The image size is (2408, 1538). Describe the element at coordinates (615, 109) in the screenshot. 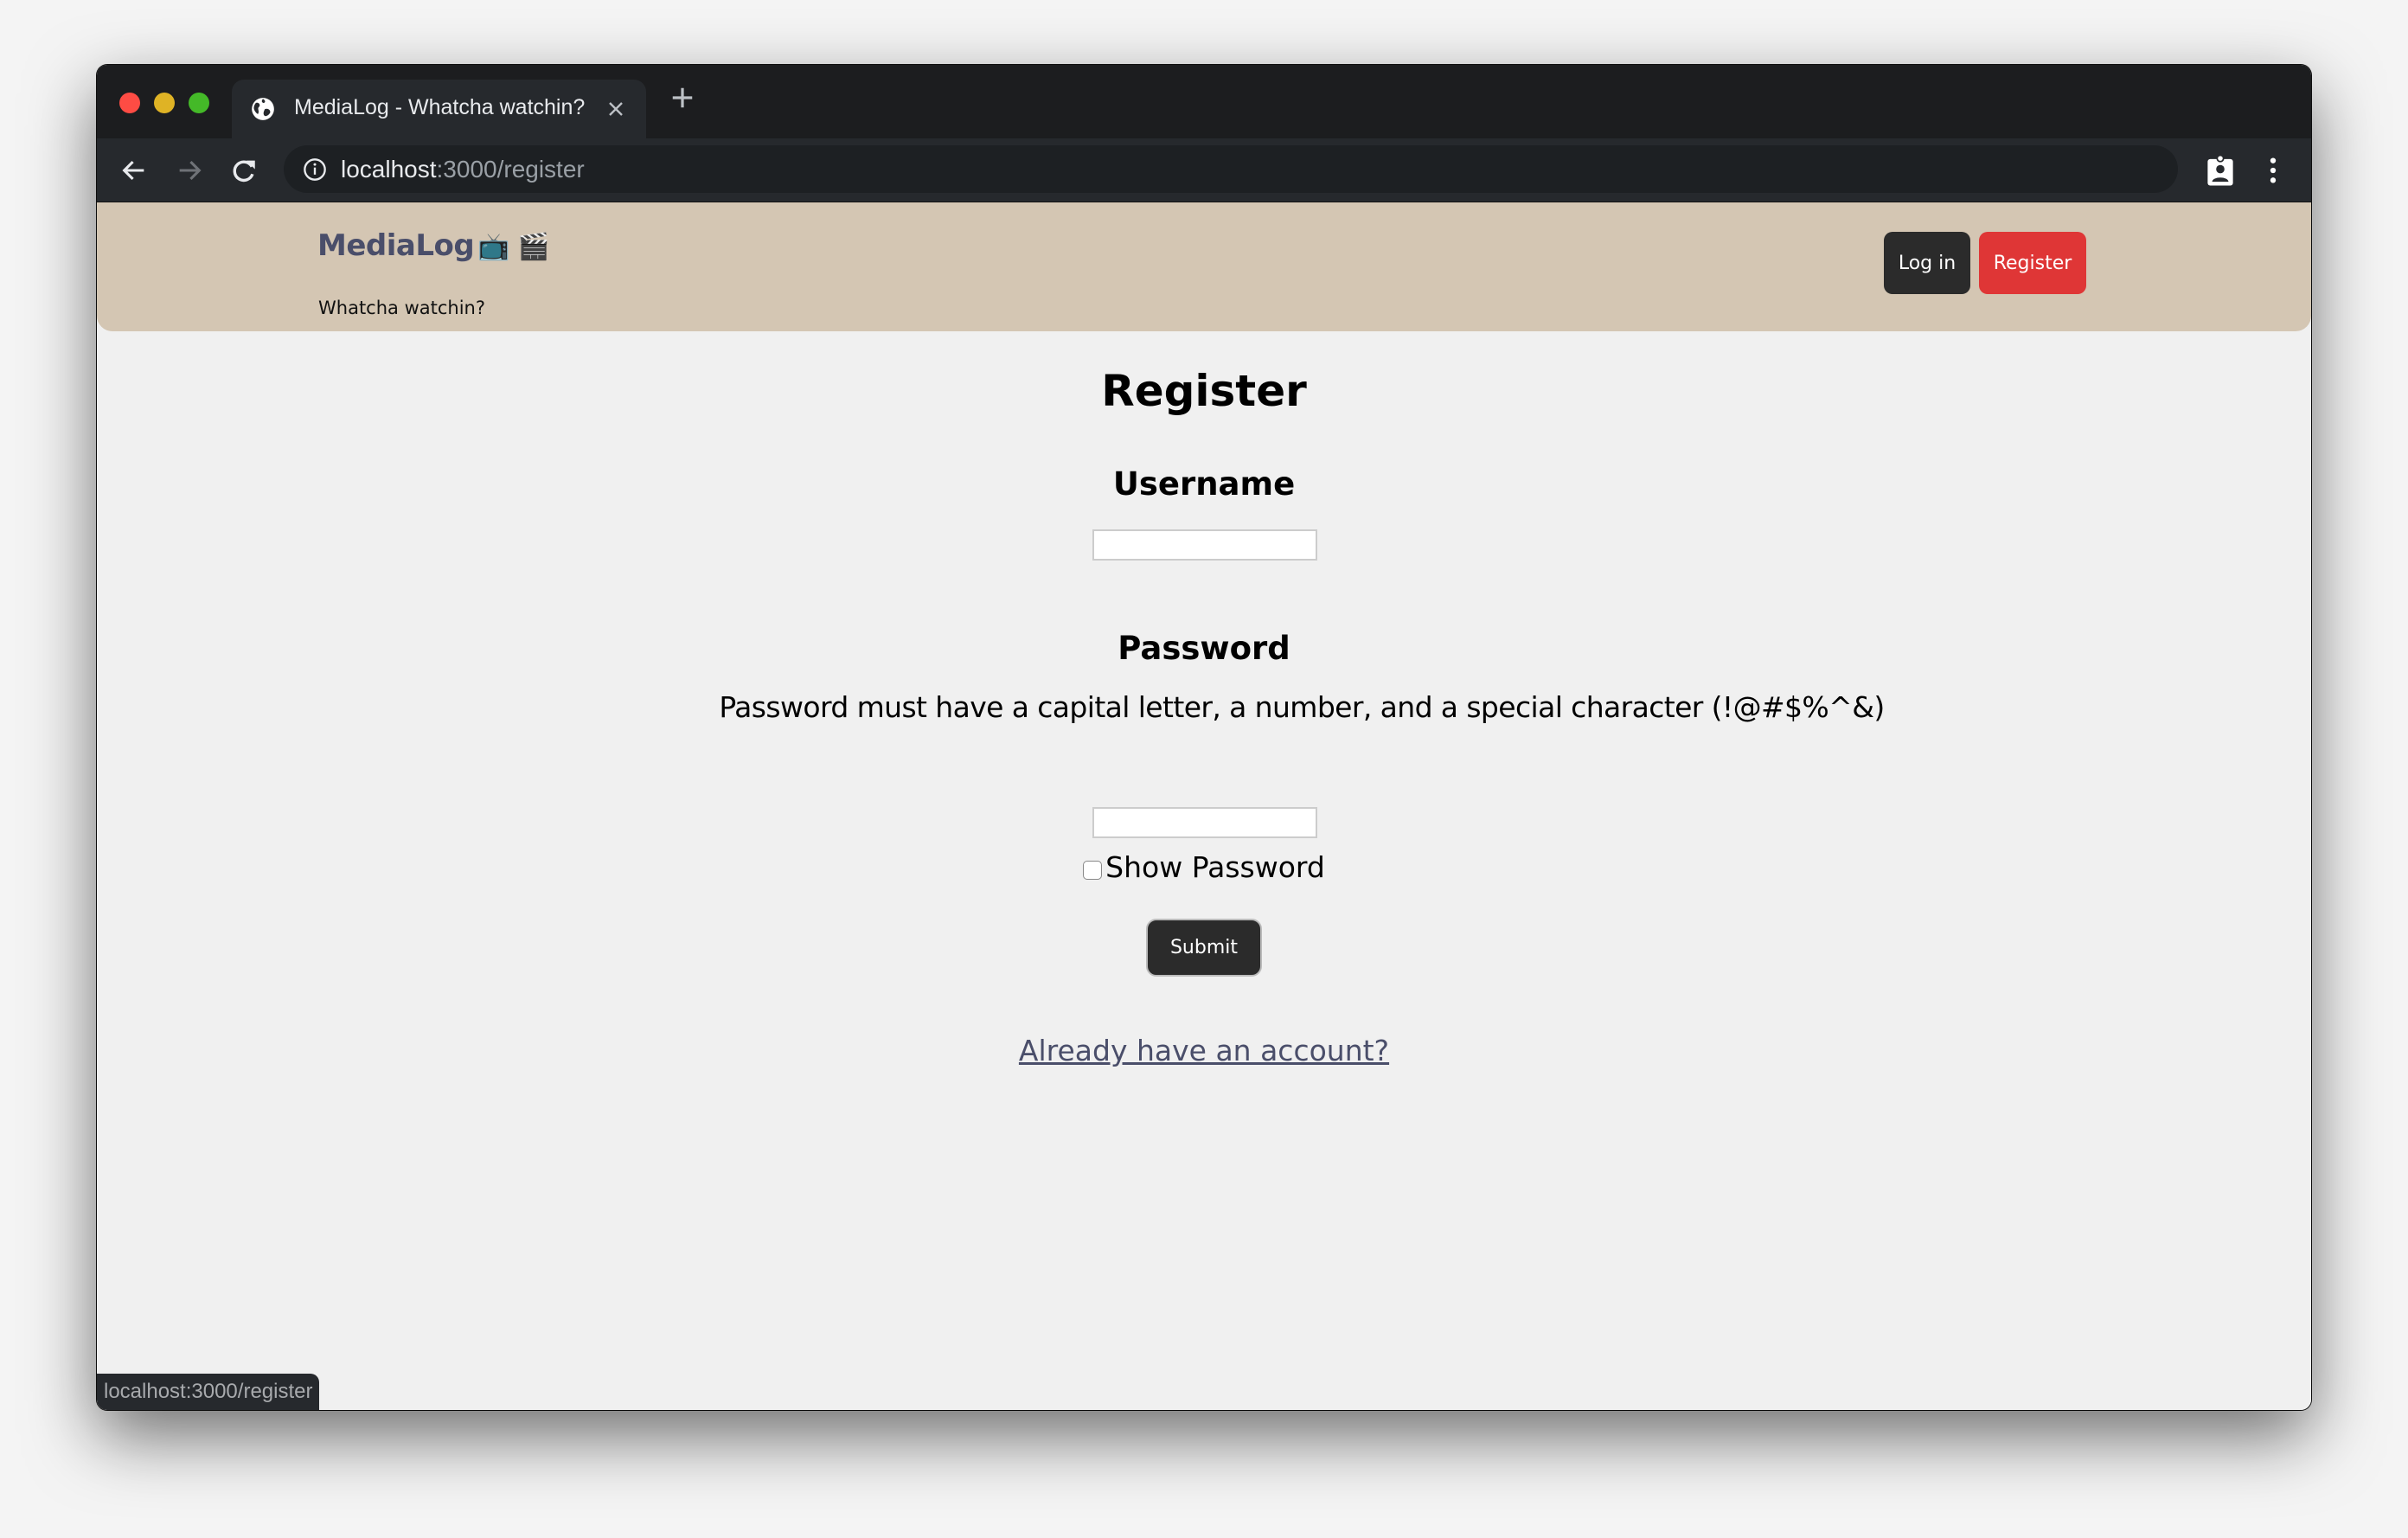

I see `close-icon` at that location.